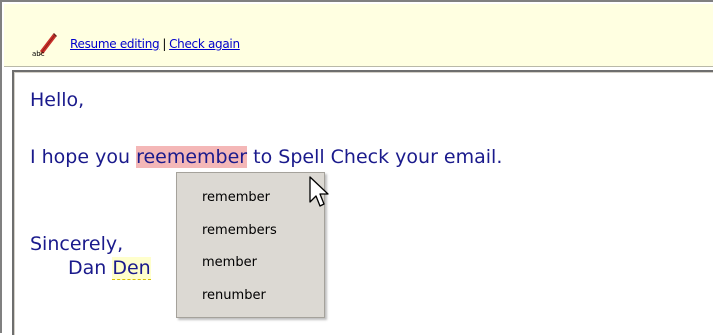  I want to click on signature-first-name: Dan, so click(90, 268).